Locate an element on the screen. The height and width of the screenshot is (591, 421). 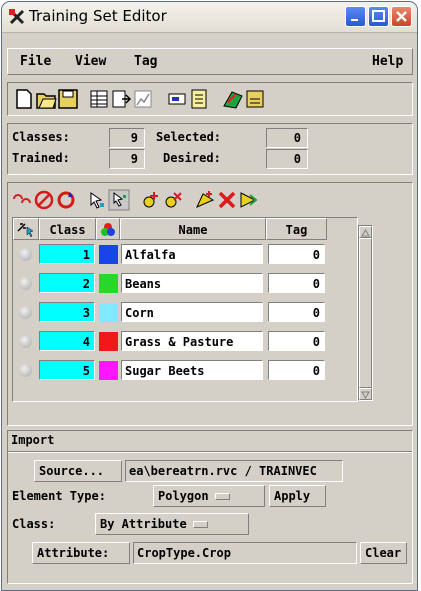
delete-icon is located at coordinates (227, 200).